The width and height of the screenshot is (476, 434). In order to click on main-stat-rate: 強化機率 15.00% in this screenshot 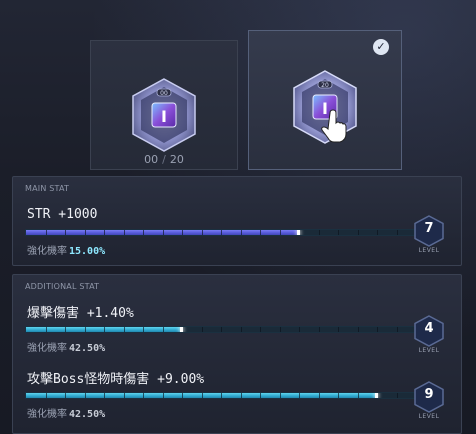, I will do `click(66, 249)`.